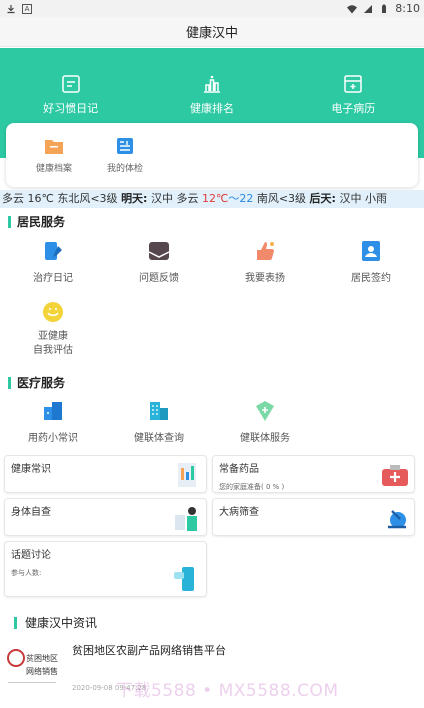  Describe the element at coordinates (53, 411) in the screenshot. I see `medicine-box-icon` at that location.